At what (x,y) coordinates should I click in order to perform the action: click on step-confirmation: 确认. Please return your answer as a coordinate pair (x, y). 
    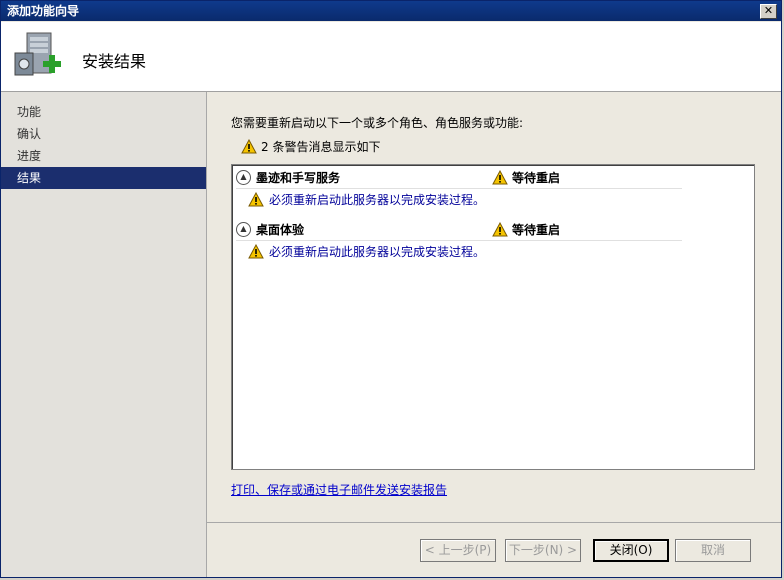
    Looking at the image, I should click on (103, 134).